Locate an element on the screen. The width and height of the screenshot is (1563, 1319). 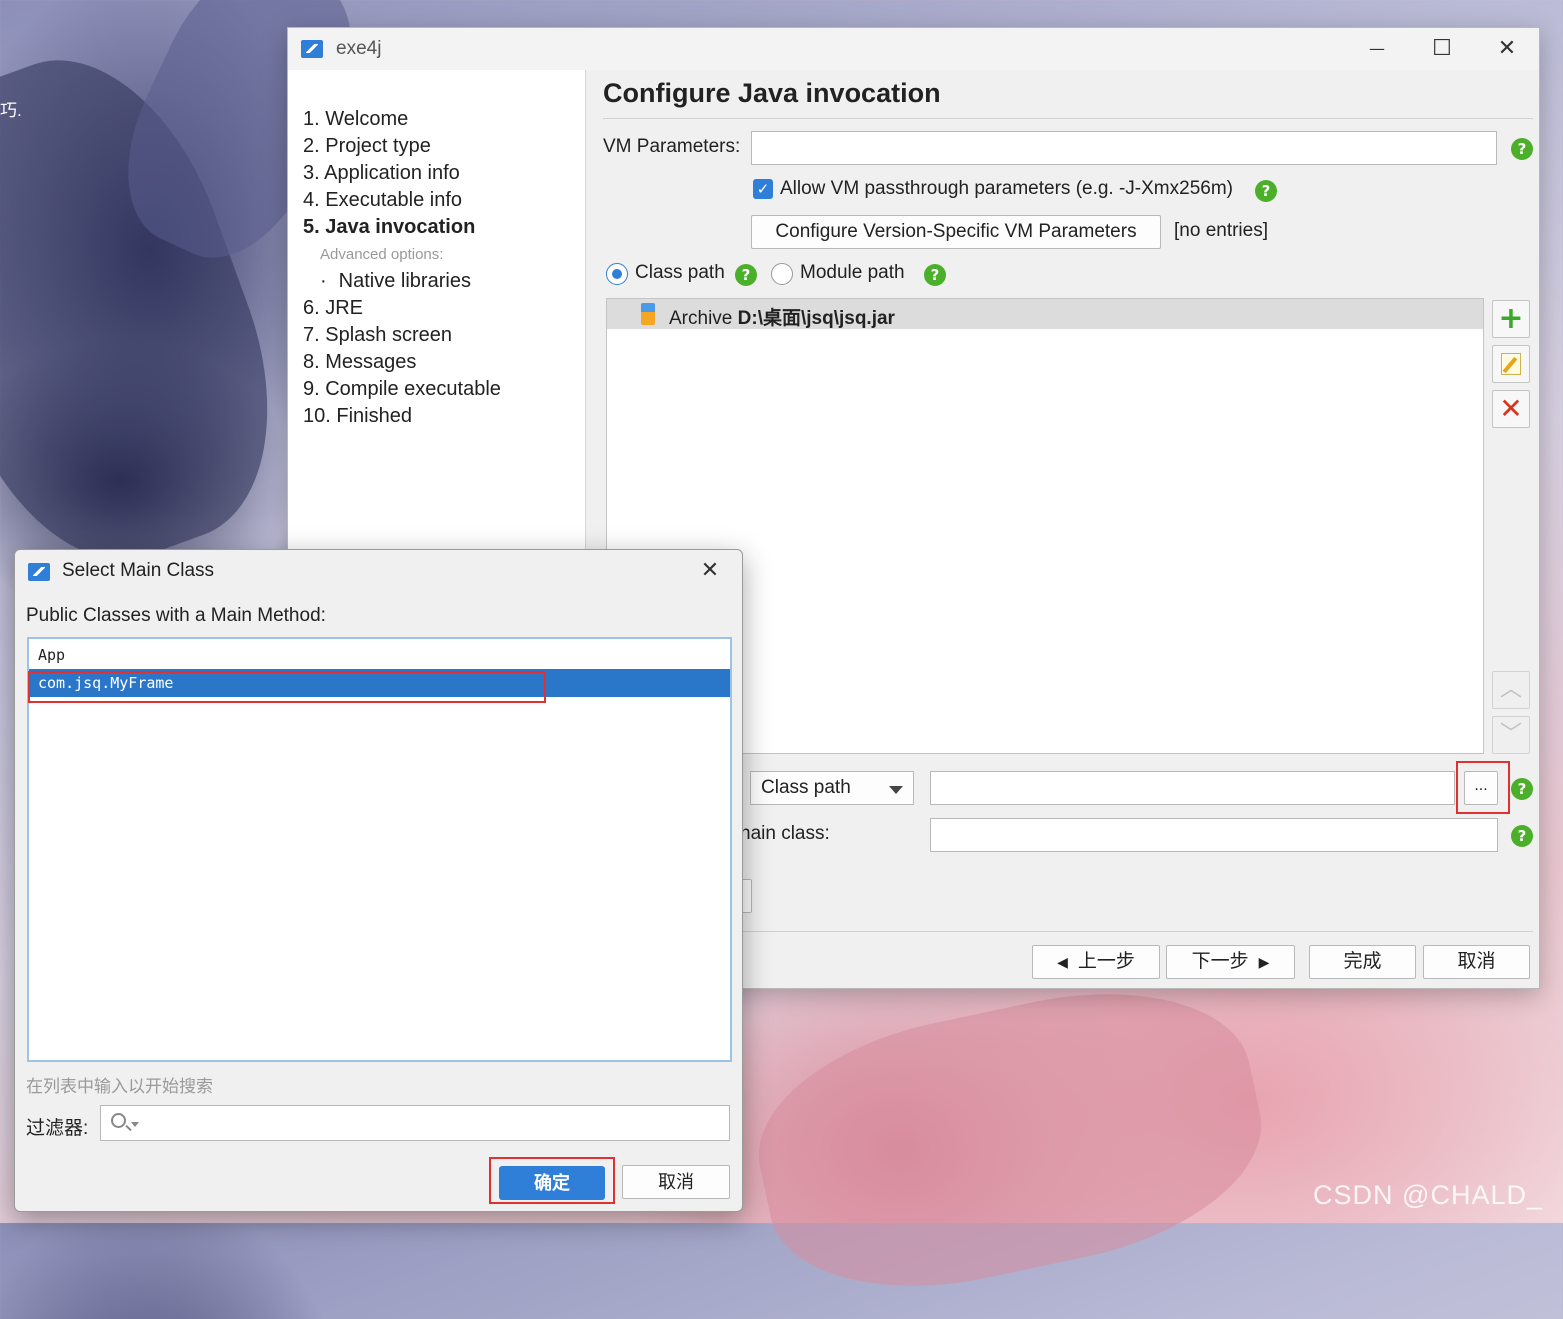
step-finished: 10. Finished is located at coordinates (357, 416).